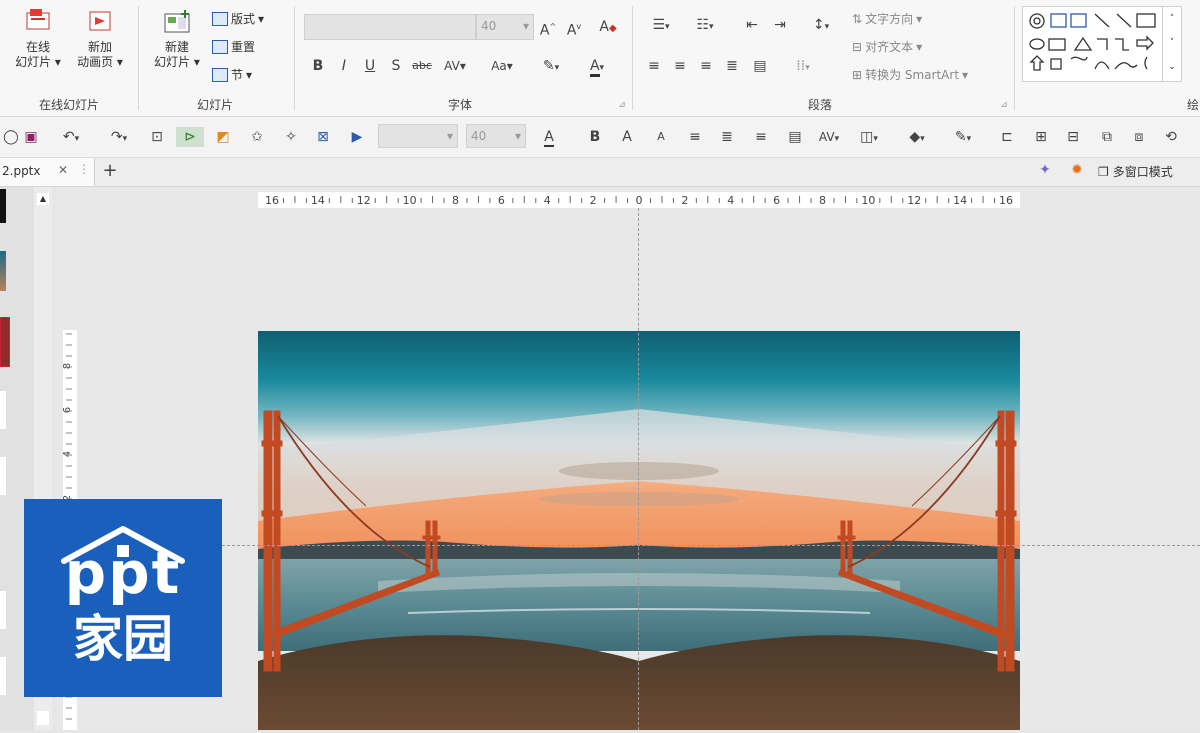  What do you see at coordinates (1139, 137) in the screenshot?
I see `qat-send-back-icon: ⧈` at bounding box center [1139, 137].